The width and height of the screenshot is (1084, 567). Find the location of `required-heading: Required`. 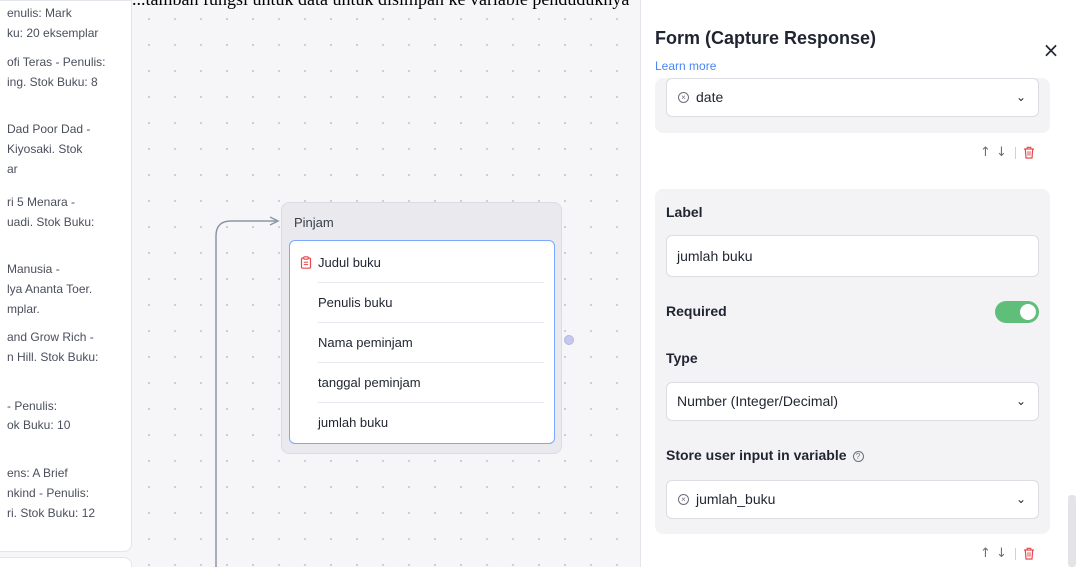

required-heading: Required is located at coordinates (696, 311).